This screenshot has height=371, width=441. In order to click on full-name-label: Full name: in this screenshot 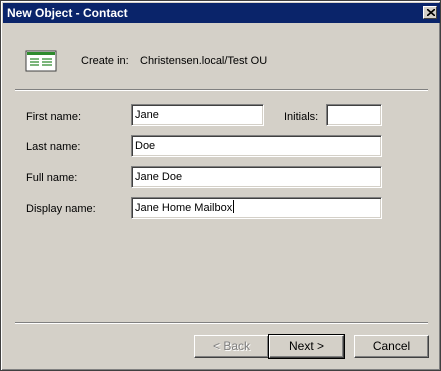, I will do `click(52, 178)`.